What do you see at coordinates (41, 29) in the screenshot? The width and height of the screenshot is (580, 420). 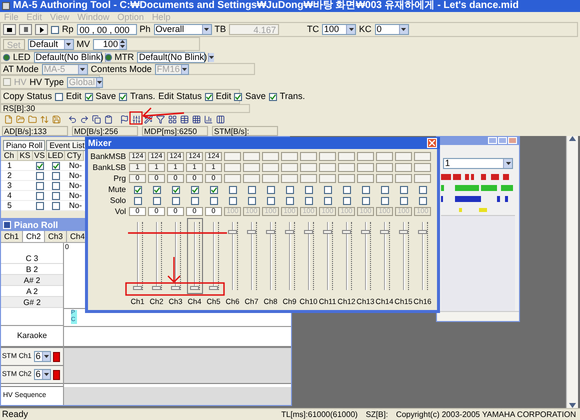 I see `play-button` at bounding box center [41, 29].